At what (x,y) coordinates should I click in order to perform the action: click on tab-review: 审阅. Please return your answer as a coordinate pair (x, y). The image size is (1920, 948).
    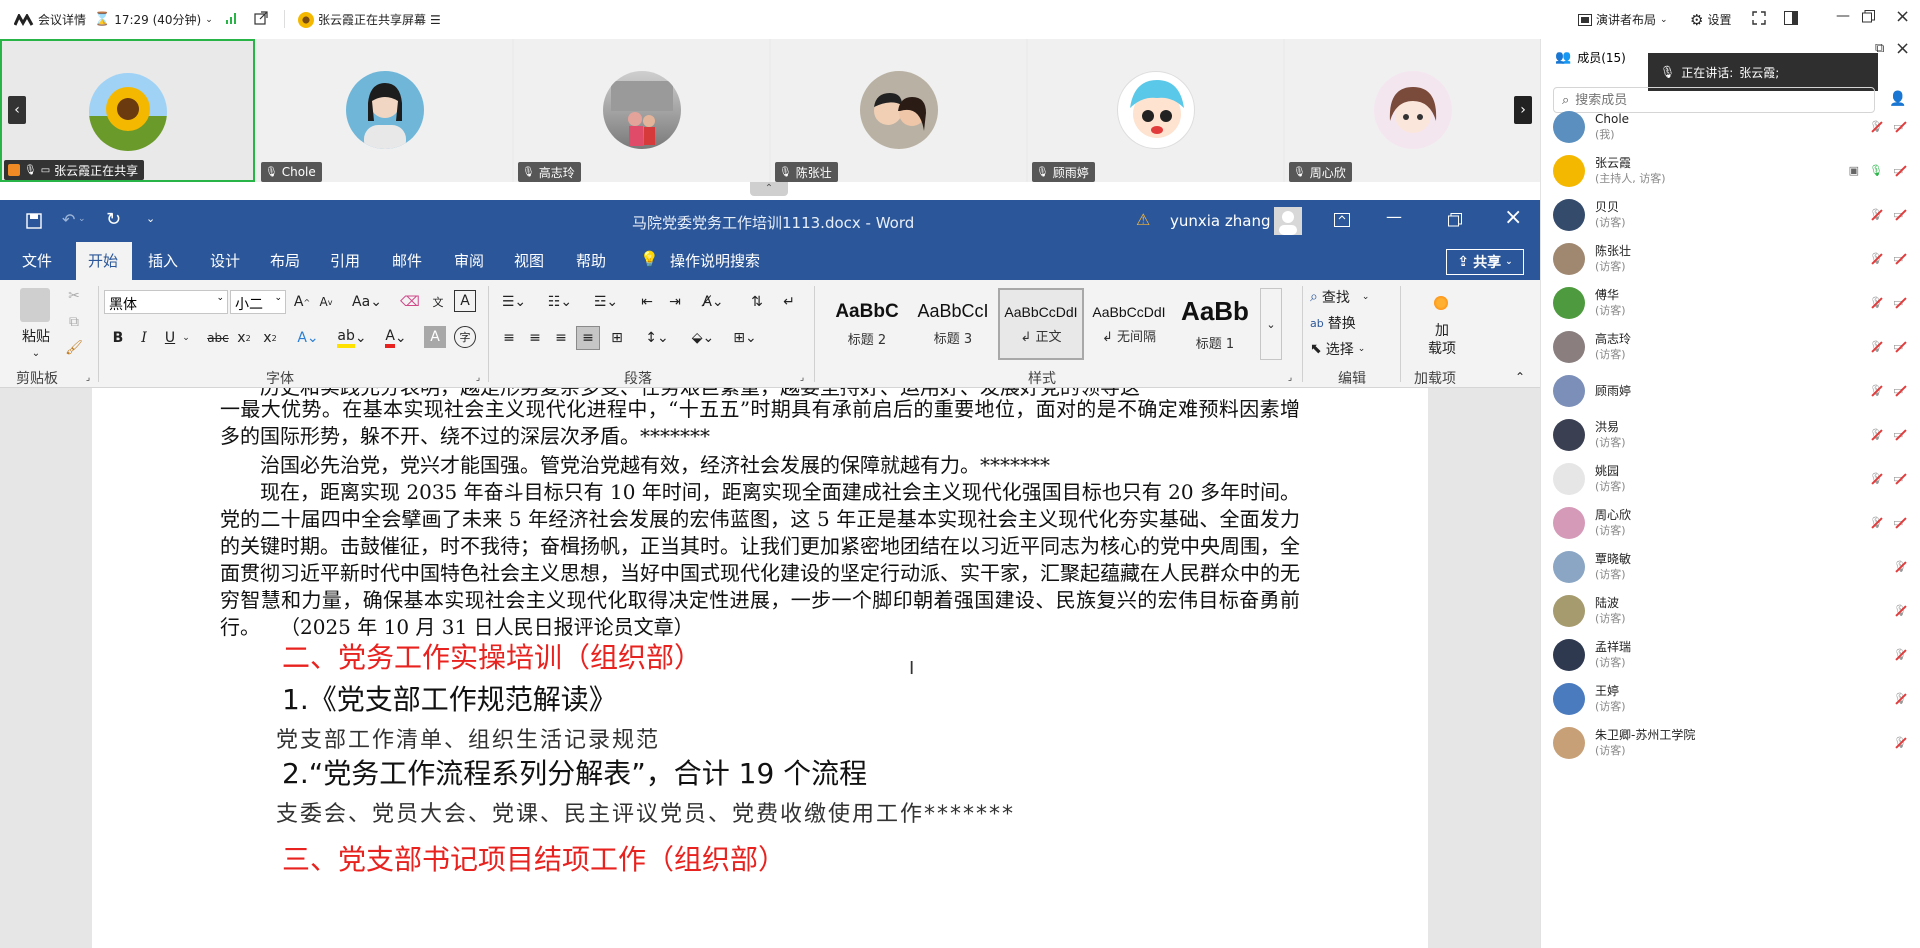
    Looking at the image, I should click on (469, 260).